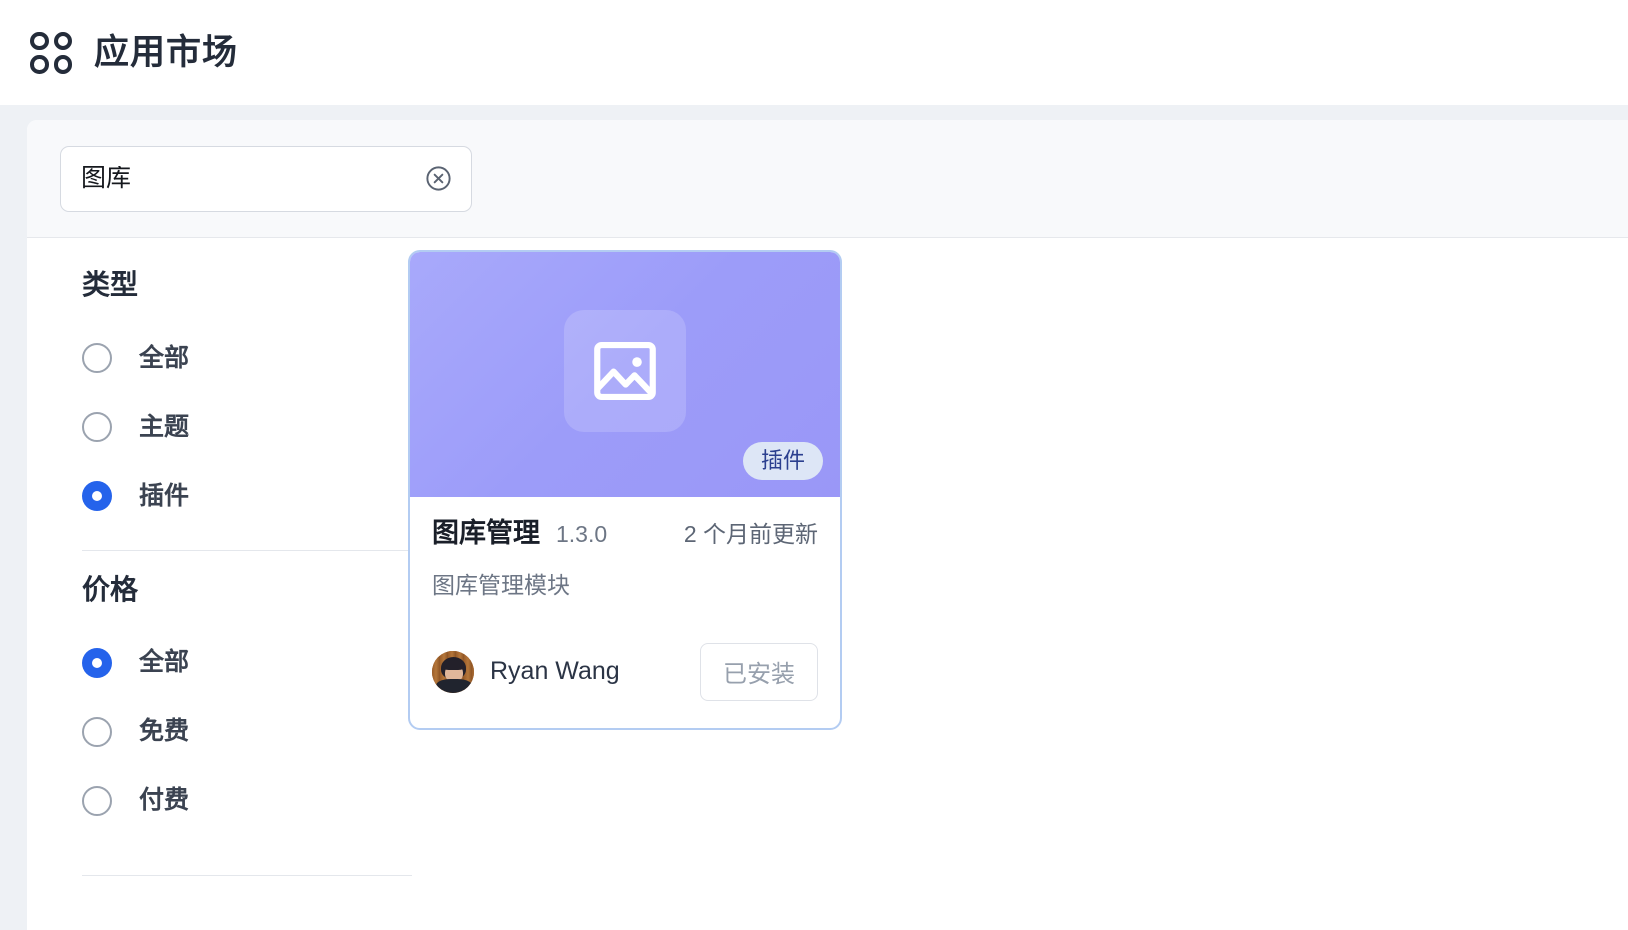 The width and height of the screenshot is (1628, 930). I want to click on filter-option-price-all: 全部, so click(234, 662).